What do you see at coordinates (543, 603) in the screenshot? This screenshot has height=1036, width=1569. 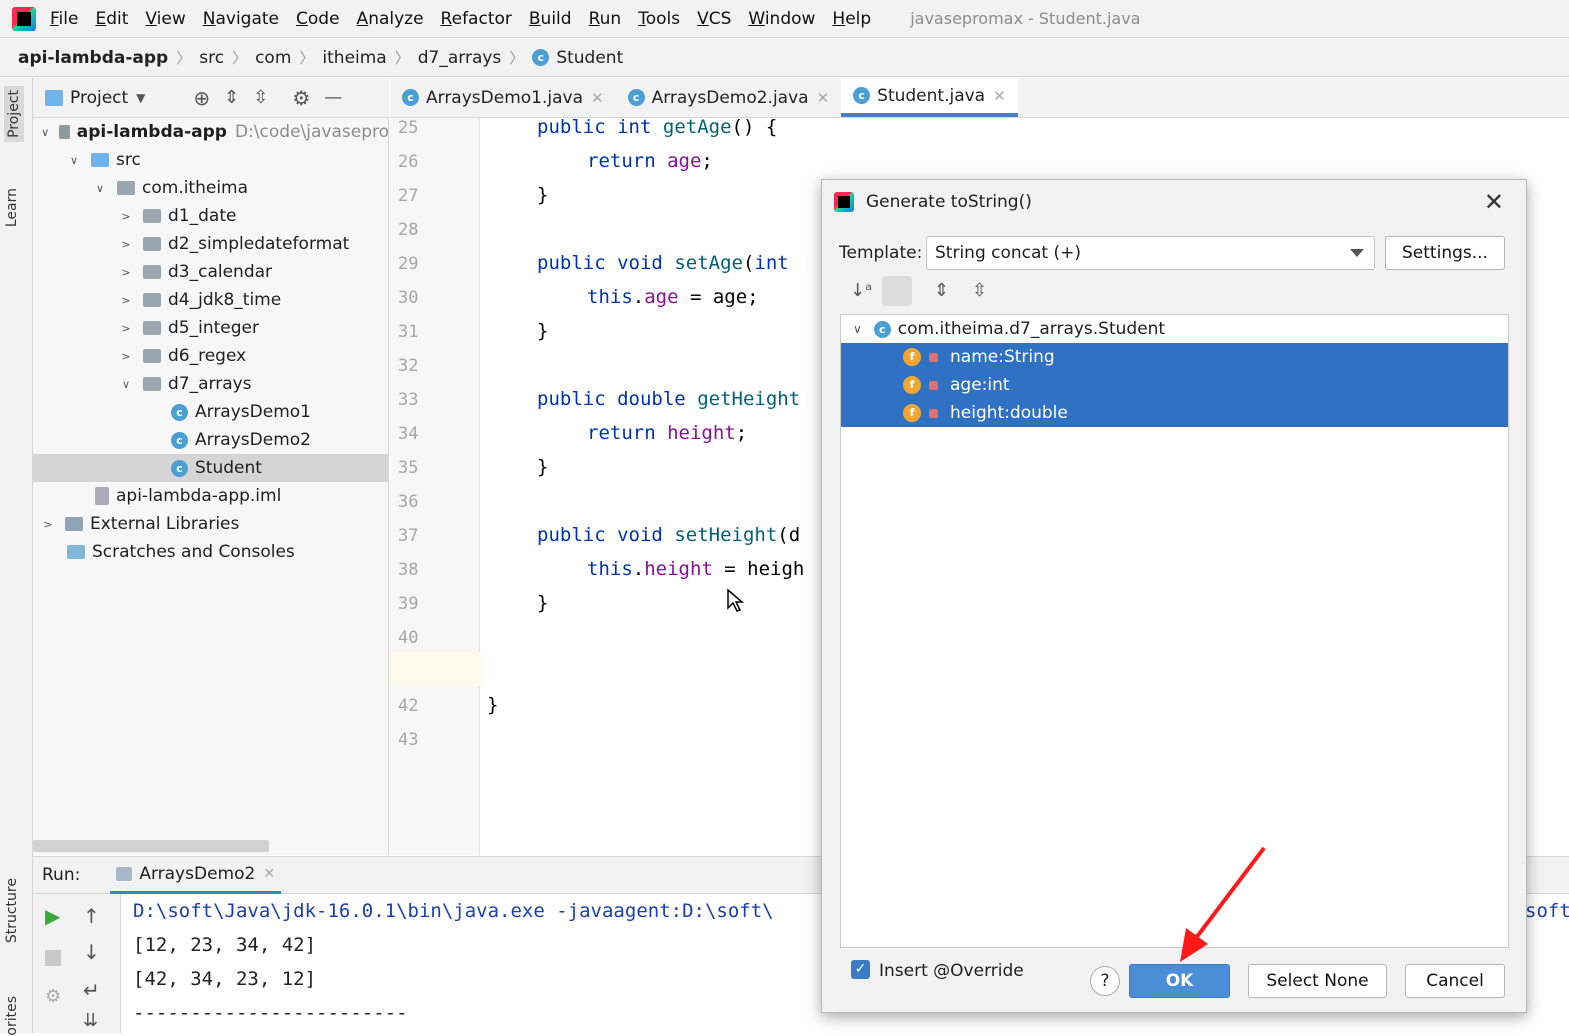 I see `code-line-39: }` at bounding box center [543, 603].